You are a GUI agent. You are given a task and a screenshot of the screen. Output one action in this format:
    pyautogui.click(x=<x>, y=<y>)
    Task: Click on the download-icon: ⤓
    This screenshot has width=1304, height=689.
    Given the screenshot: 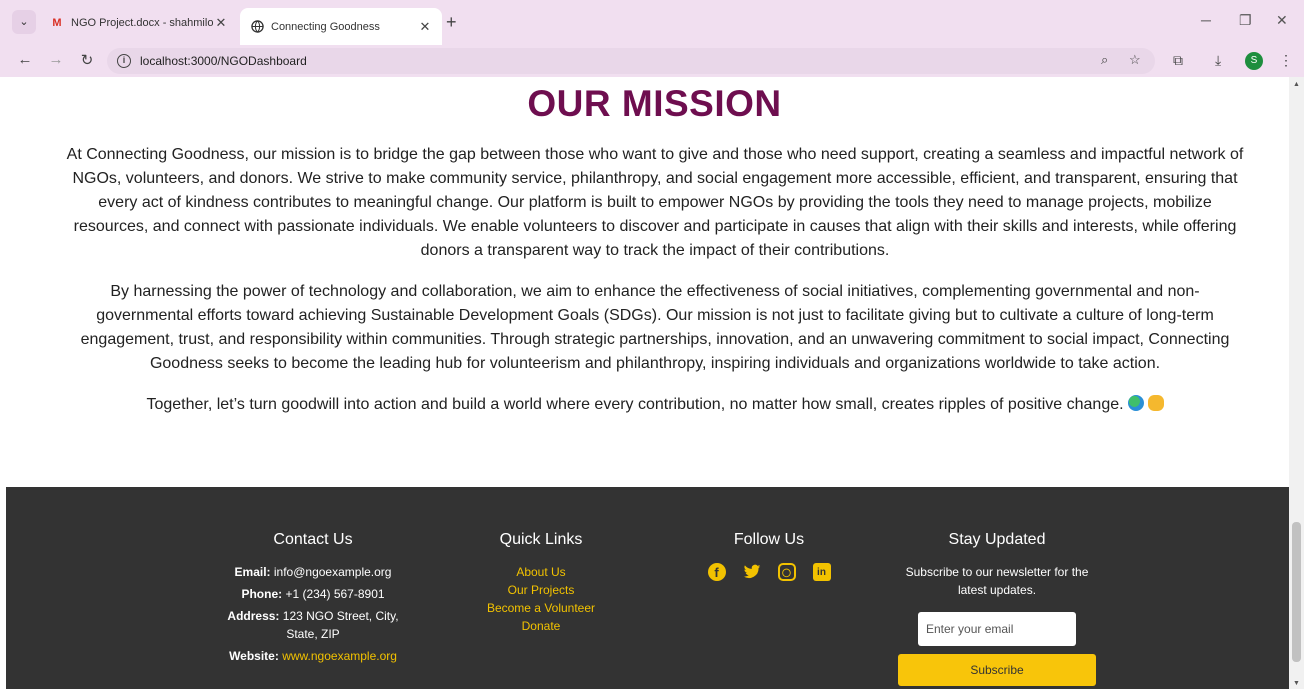 What is the action you would take?
    pyautogui.click(x=1218, y=60)
    